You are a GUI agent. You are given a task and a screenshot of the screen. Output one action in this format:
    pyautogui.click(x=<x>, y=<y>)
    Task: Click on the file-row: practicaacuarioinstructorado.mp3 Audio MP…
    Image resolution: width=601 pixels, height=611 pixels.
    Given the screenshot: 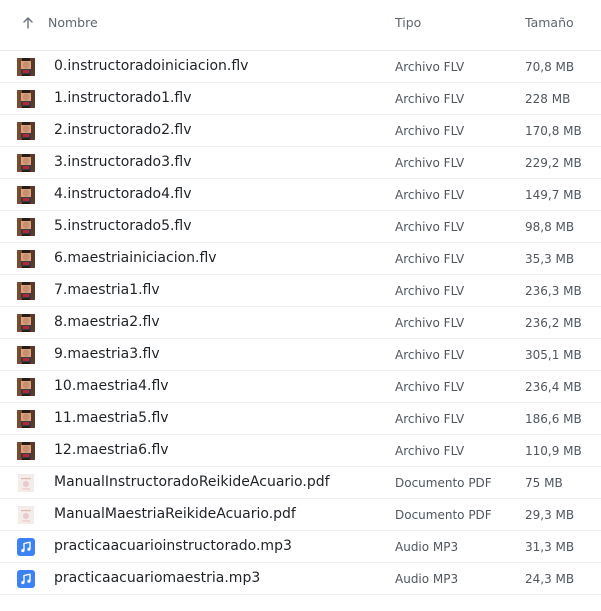 What is the action you would take?
    pyautogui.click(x=300, y=547)
    